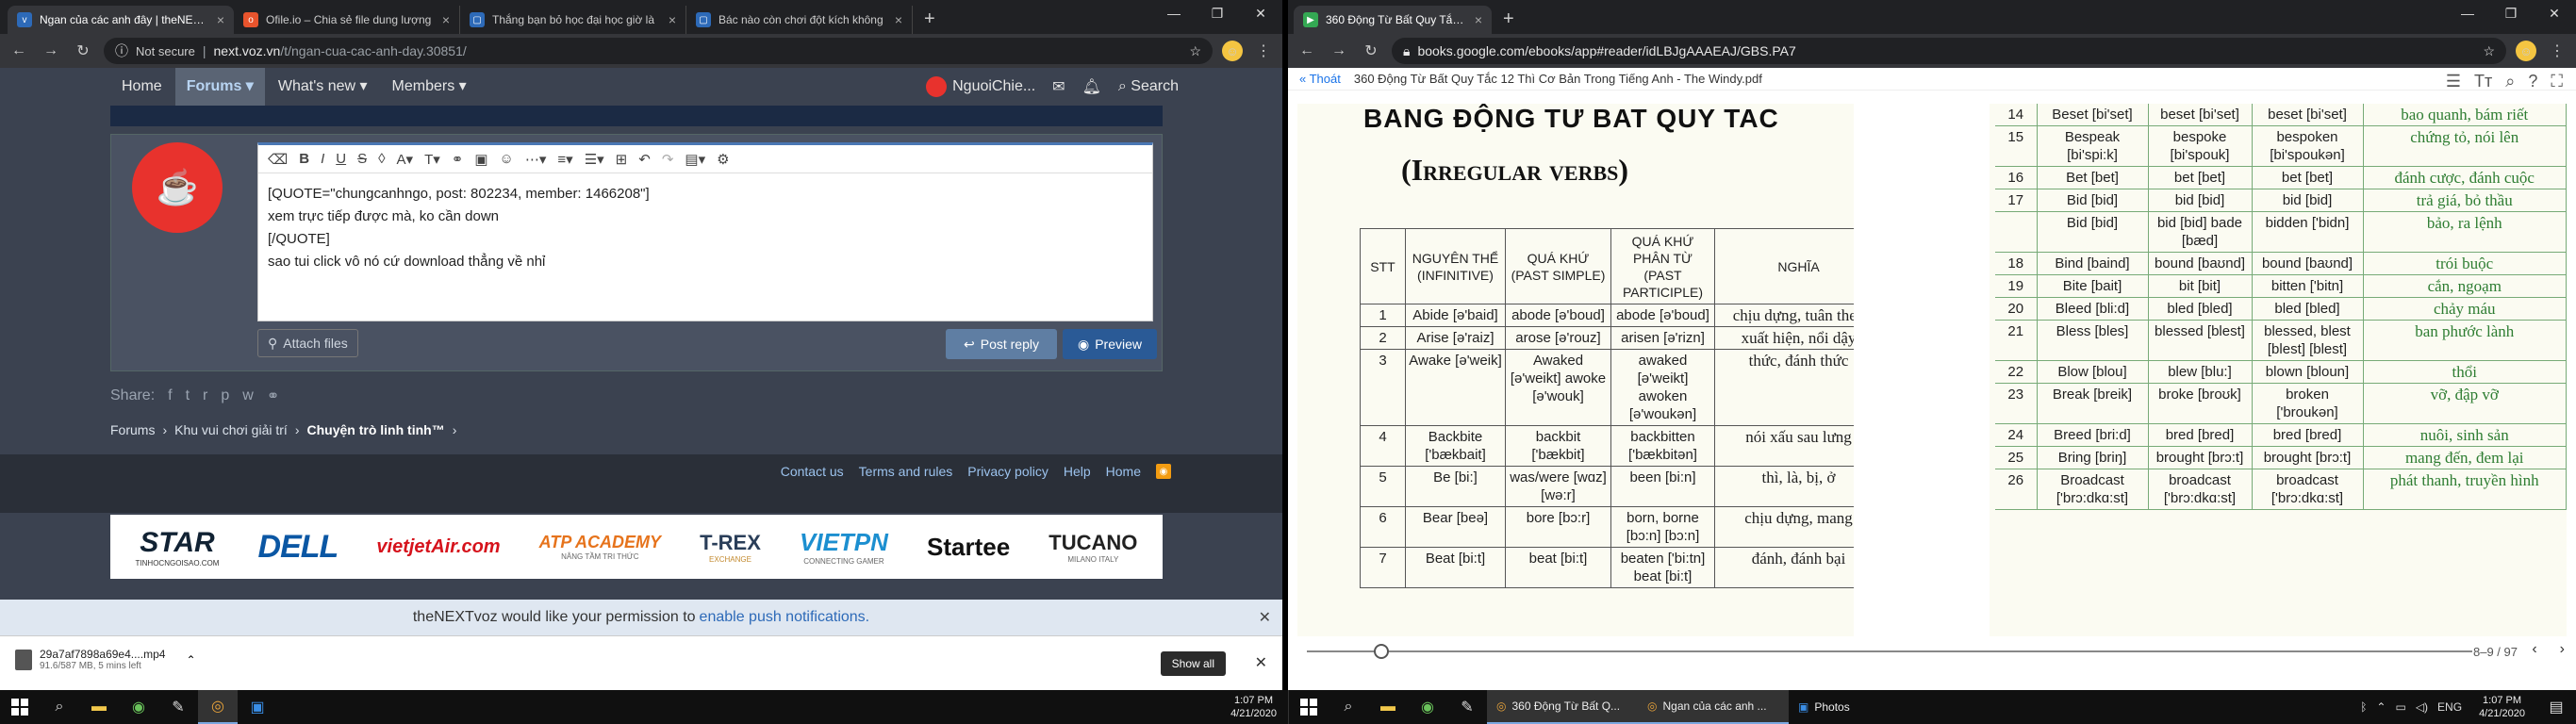 The height and width of the screenshot is (724, 2576). I want to click on font-icon: A▾, so click(405, 159).